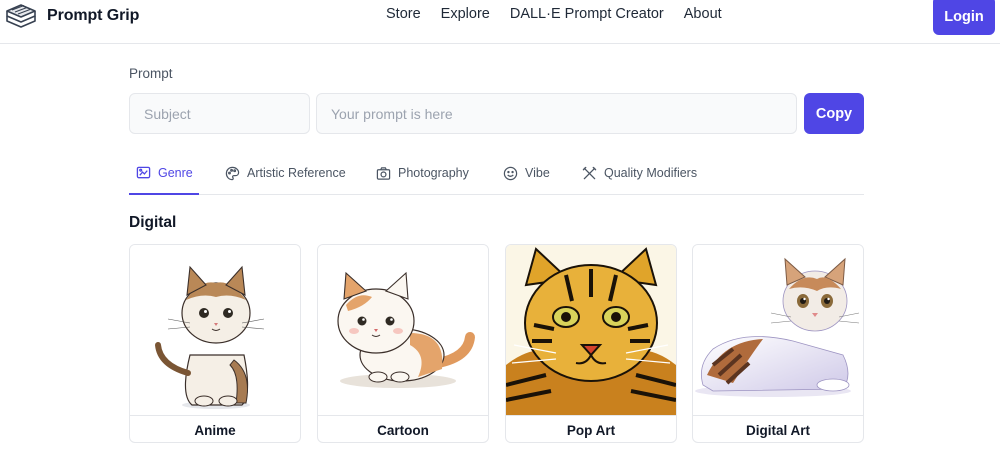 The image size is (1000, 455). Describe the element at coordinates (151, 73) in the screenshot. I see `prompt-label: Prompt` at that location.